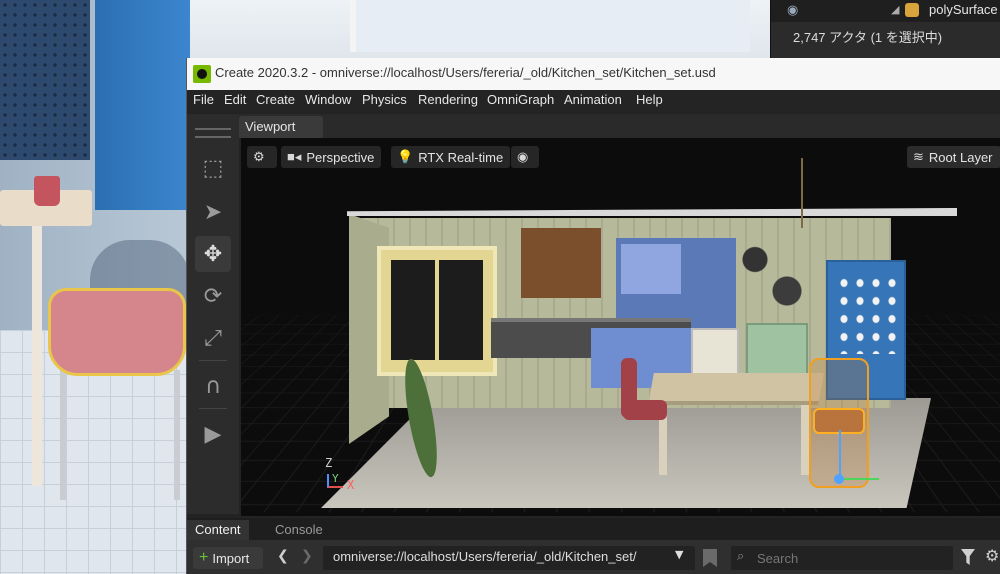 This screenshot has width=1000, height=574. Describe the element at coordinates (619, 126) in the screenshot. I see `viewport-tab-strip: Viewport` at that location.